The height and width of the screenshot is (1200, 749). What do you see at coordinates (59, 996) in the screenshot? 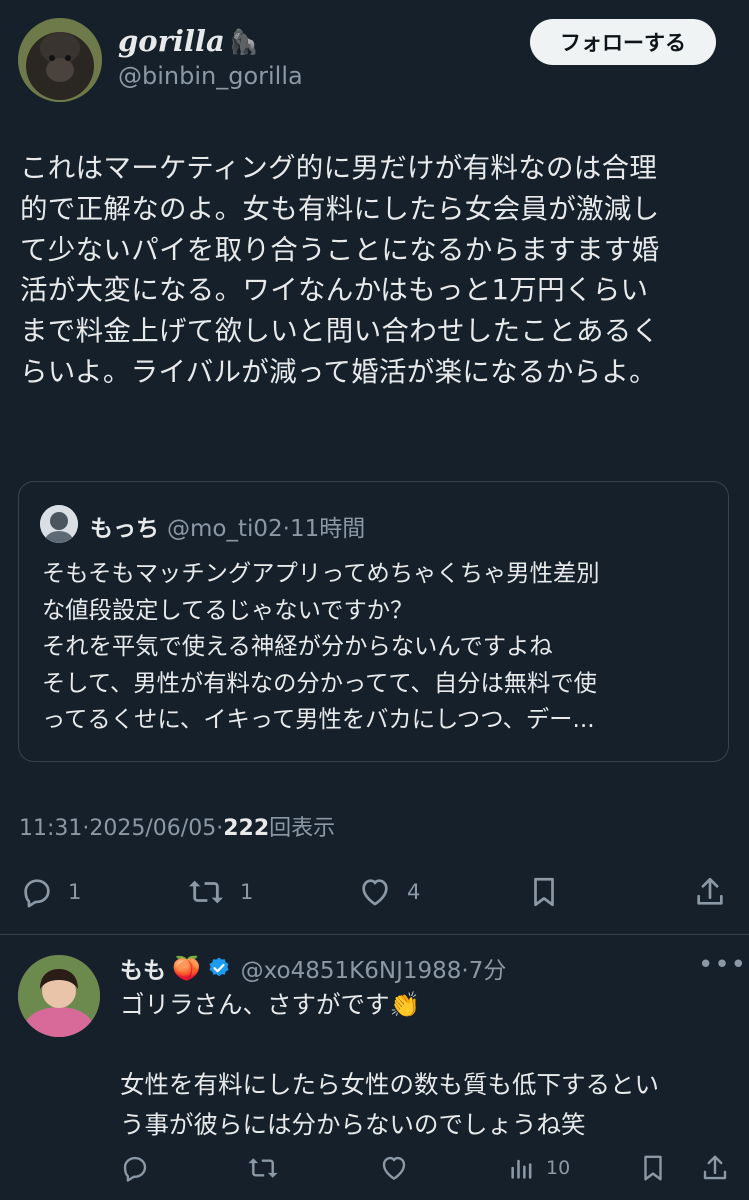
I see `reply-author-avatar` at bounding box center [59, 996].